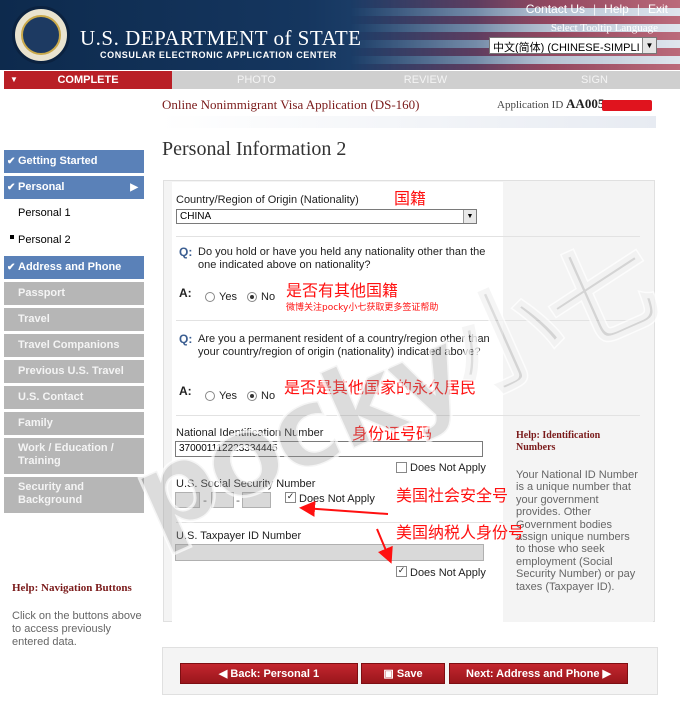 The image size is (680, 714). I want to click on back-button: ◀ Back: Personal 1, so click(269, 673).